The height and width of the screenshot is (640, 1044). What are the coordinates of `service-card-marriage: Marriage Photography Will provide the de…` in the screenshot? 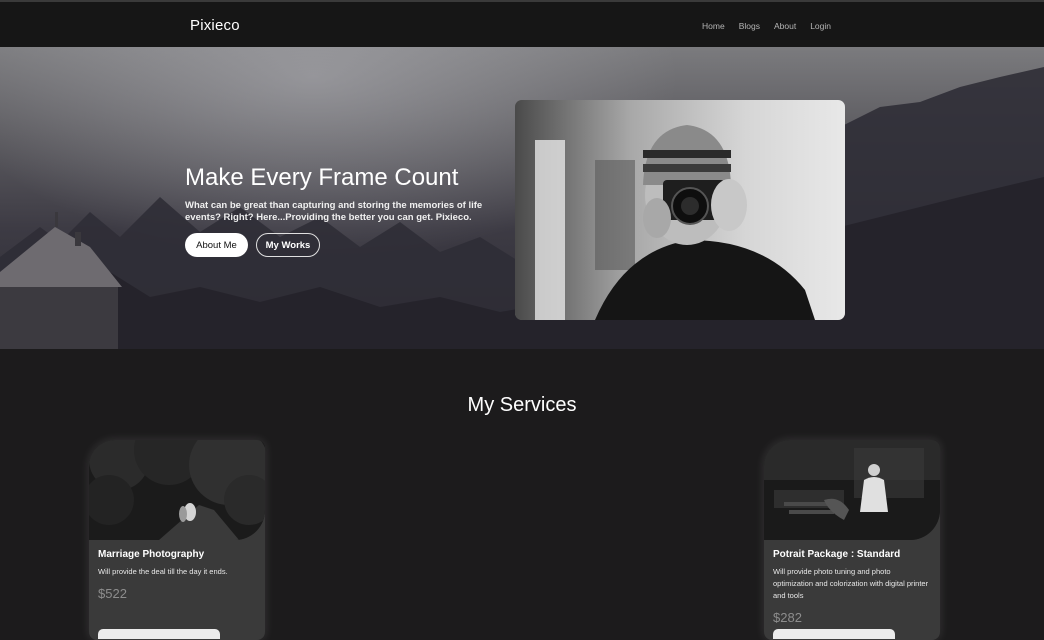 It's located at (177, 540).